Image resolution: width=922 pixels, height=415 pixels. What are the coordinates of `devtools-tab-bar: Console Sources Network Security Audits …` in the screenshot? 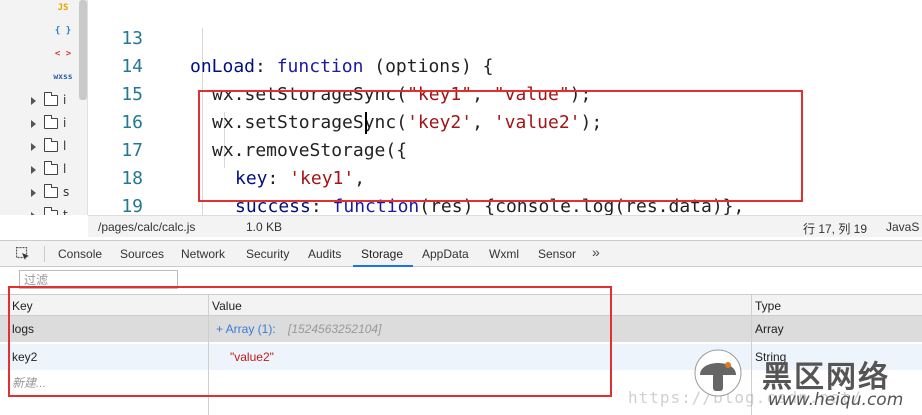 It's located at (461, 253).